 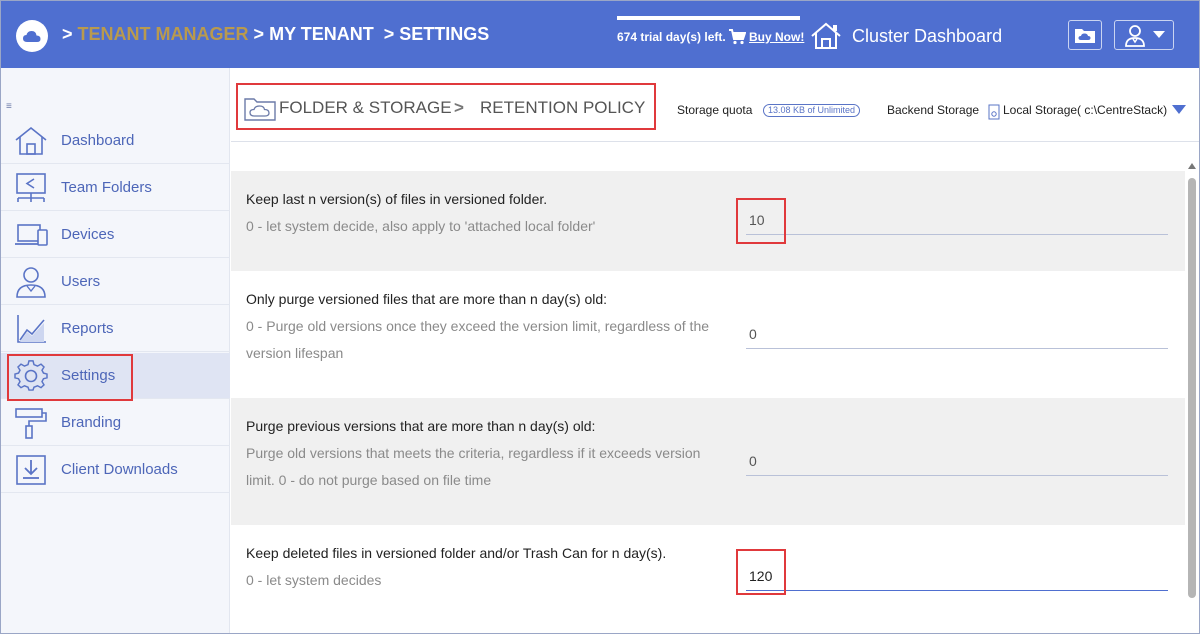 I want to click on trial-days-text: 674 trial day(s) left., so click(x=671, y=37).